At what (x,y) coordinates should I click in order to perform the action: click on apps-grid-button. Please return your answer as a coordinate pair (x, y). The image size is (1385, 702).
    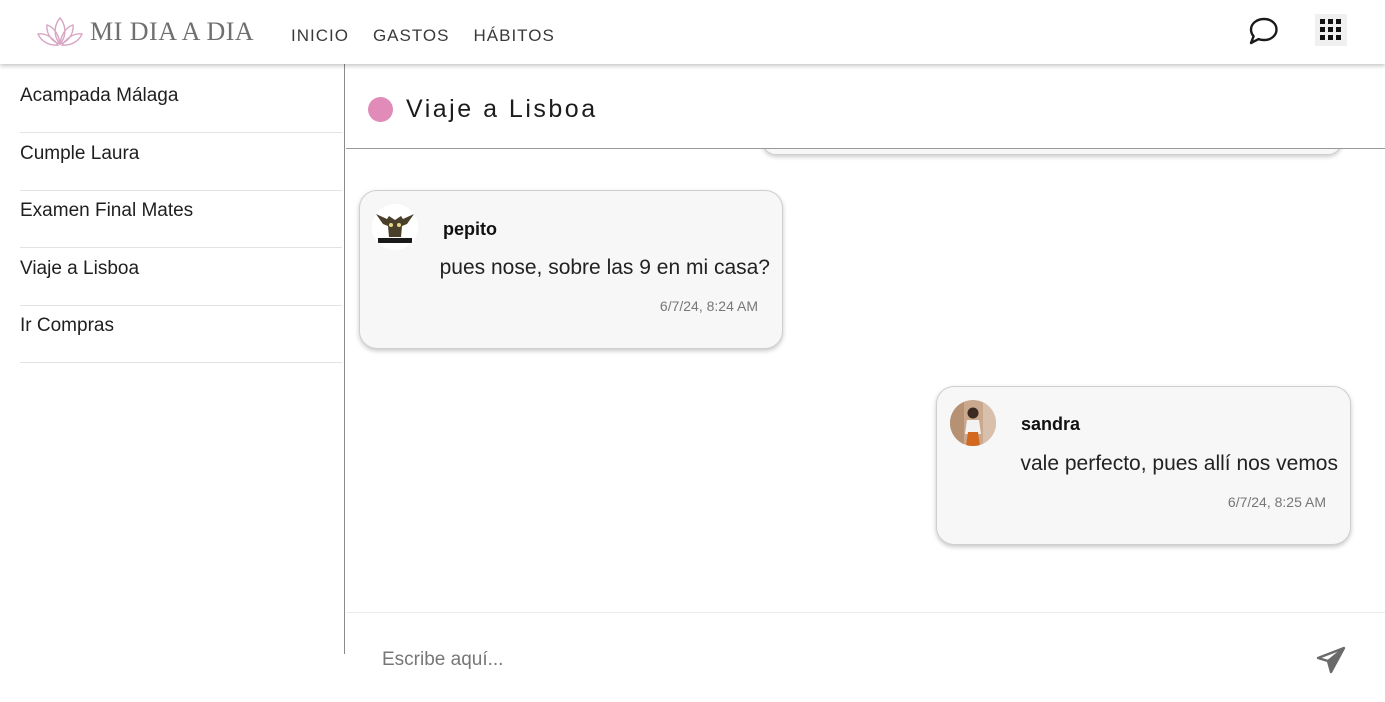
    Looking at the image, I should click on (1331, 30).